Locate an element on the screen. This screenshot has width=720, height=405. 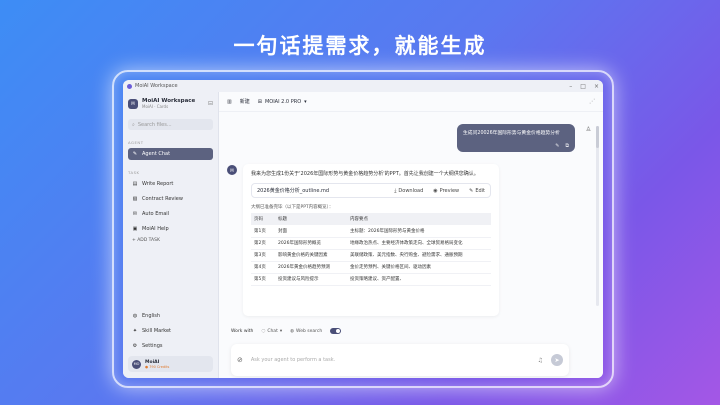
mode-selector: ◌ Chat ▾ is located at coordinates (271, 331).